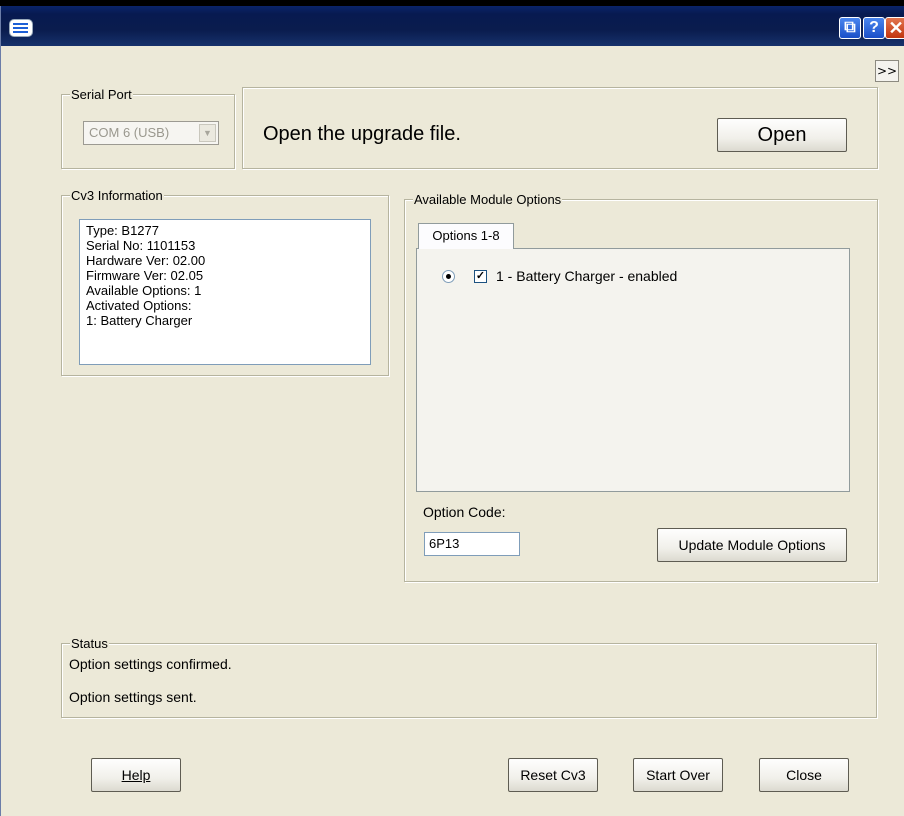 The height and width of the screenshot is (816, 904). Describe the element at coordinates (633, 370) in the screenshot. I see `options-tab-panel` at that location.